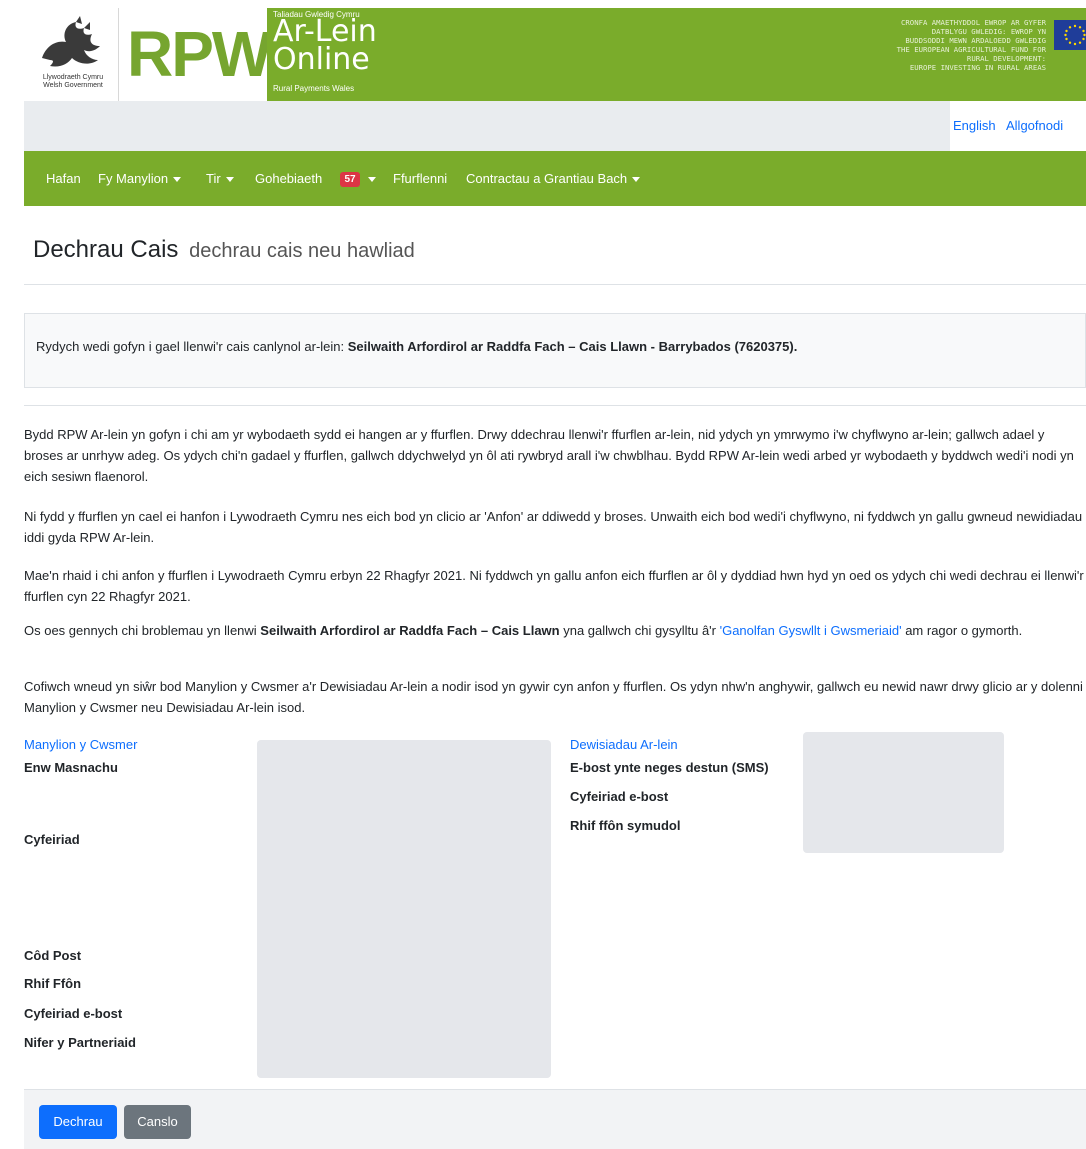 The height and width of the screenshot is (1149, 1086). What do you see at coordinates (811, 630) in the screenshot?
I see `customer-contact-centre-link: 'Ganolfan Gyswllt i Gwsmeriaid'` at bounding box center [811, 630].